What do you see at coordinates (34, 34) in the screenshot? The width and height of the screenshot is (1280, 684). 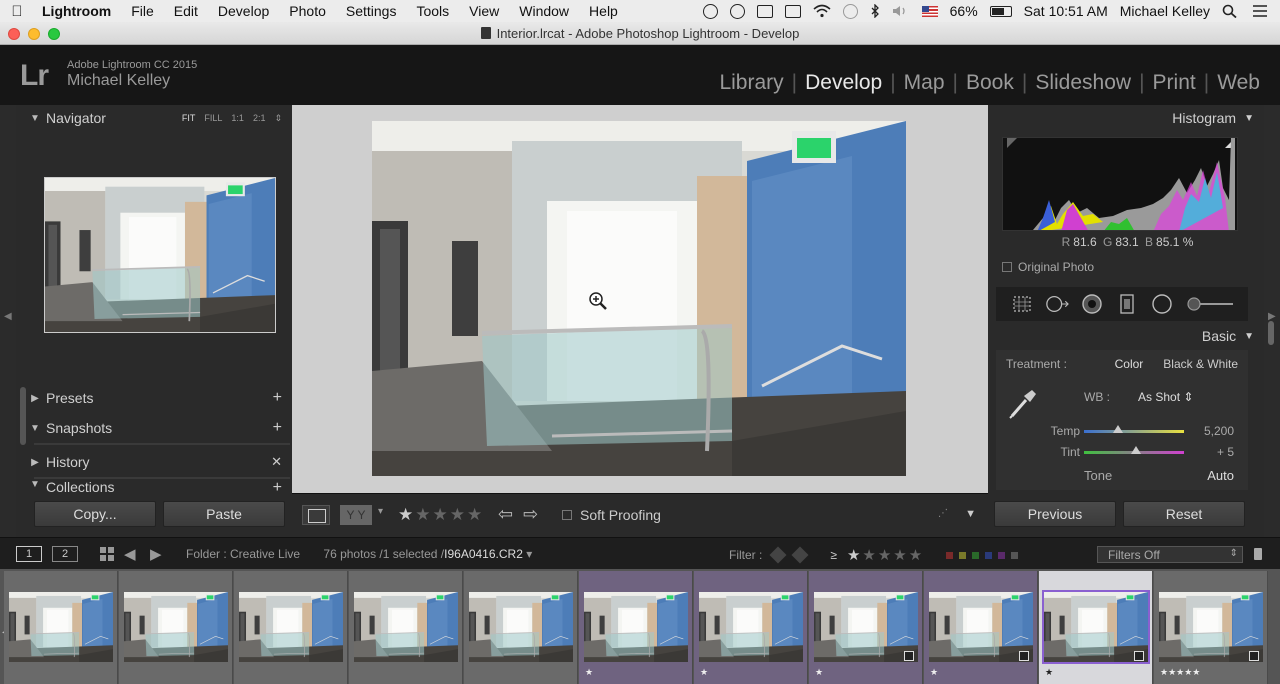 I see `minimize-window-button` at bounding box center [34, 34].